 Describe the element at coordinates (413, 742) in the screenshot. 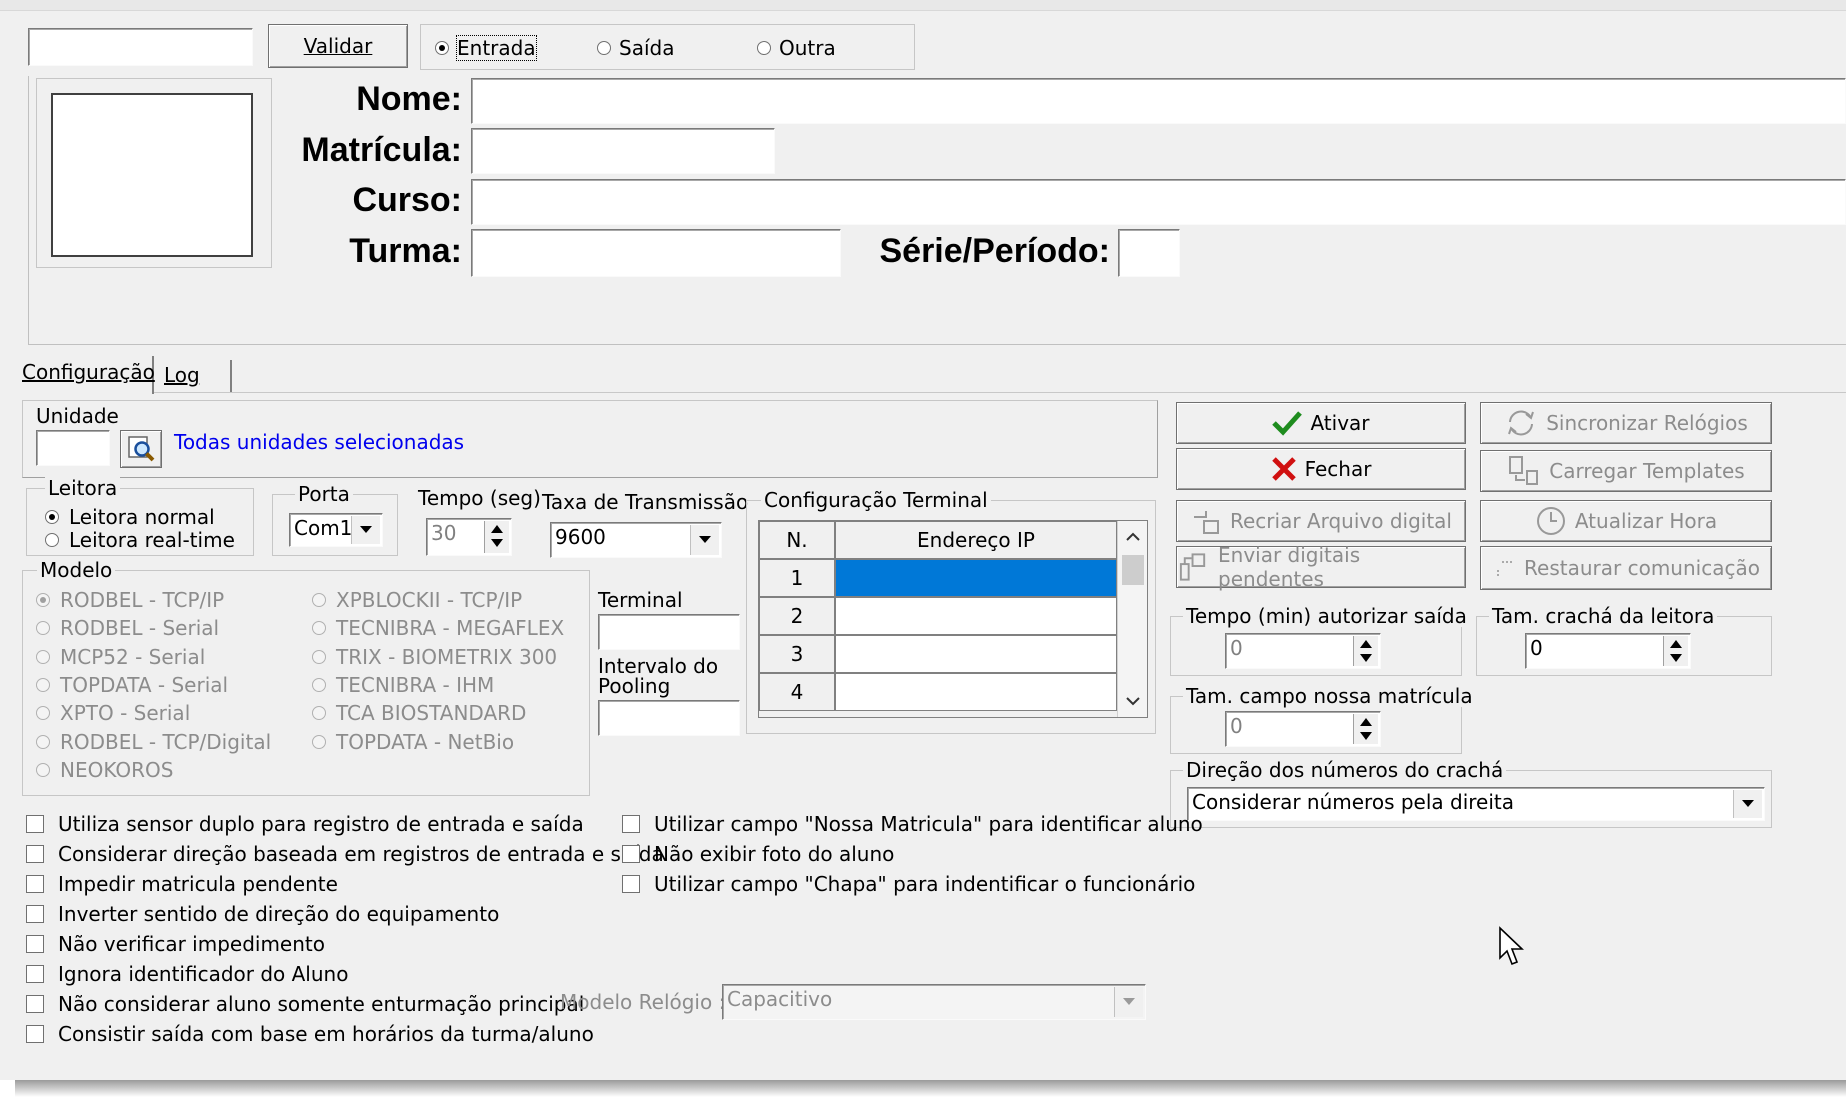

I see `model-option: TOPDATA - NetBio` at that location.